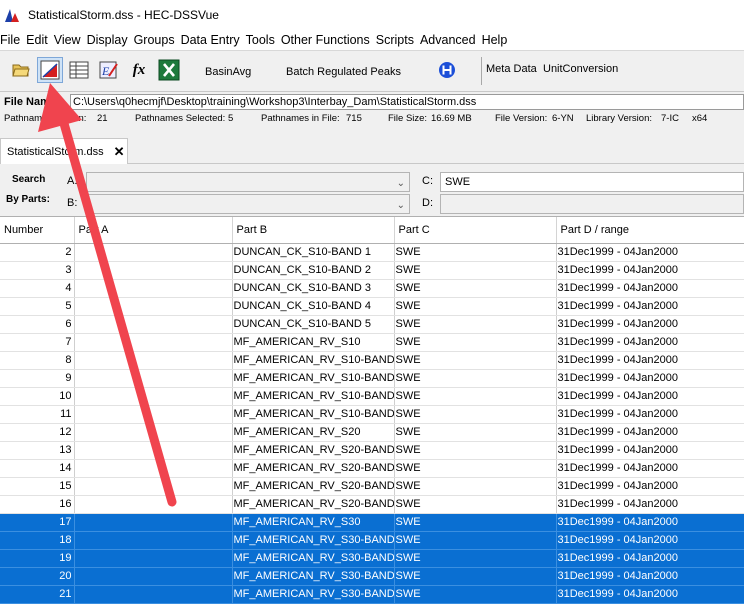 The width and height of the screenshot is (744, 608). I want to click on pathnames-shown-label: Pathnames Shown:, so click(45, 118).